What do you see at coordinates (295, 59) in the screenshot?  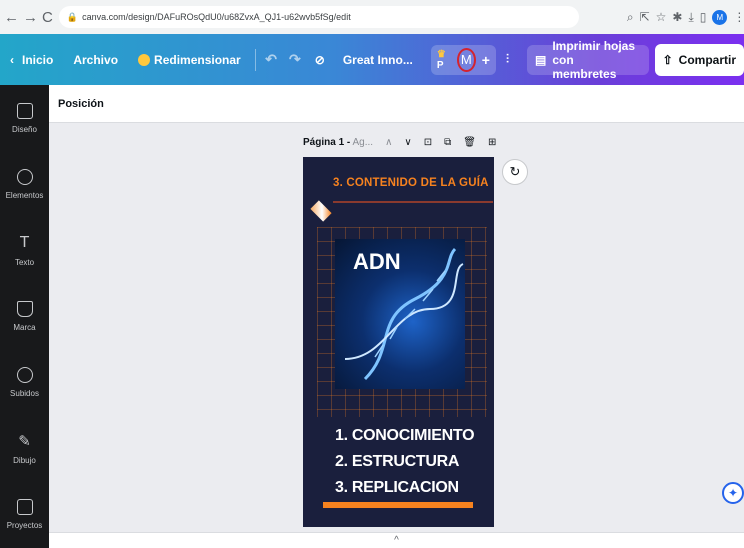 I see `redo-icon: ↷` at bounding box center [295, 59].